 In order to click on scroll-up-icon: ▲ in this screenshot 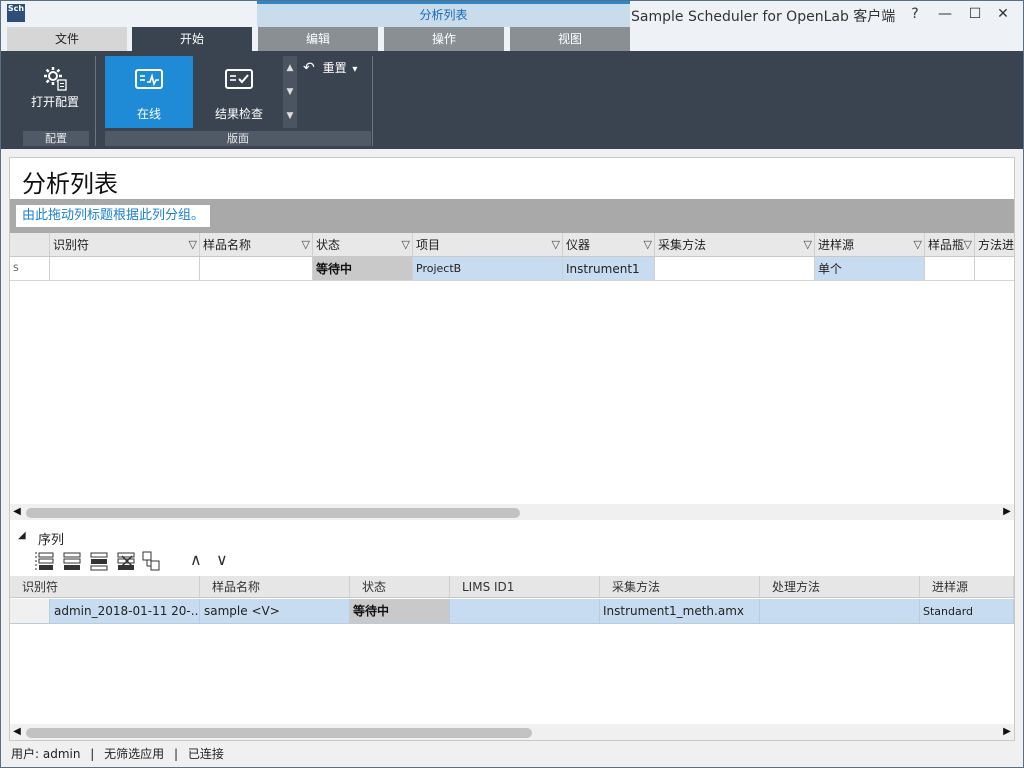, I will do `click(290, 68)`.